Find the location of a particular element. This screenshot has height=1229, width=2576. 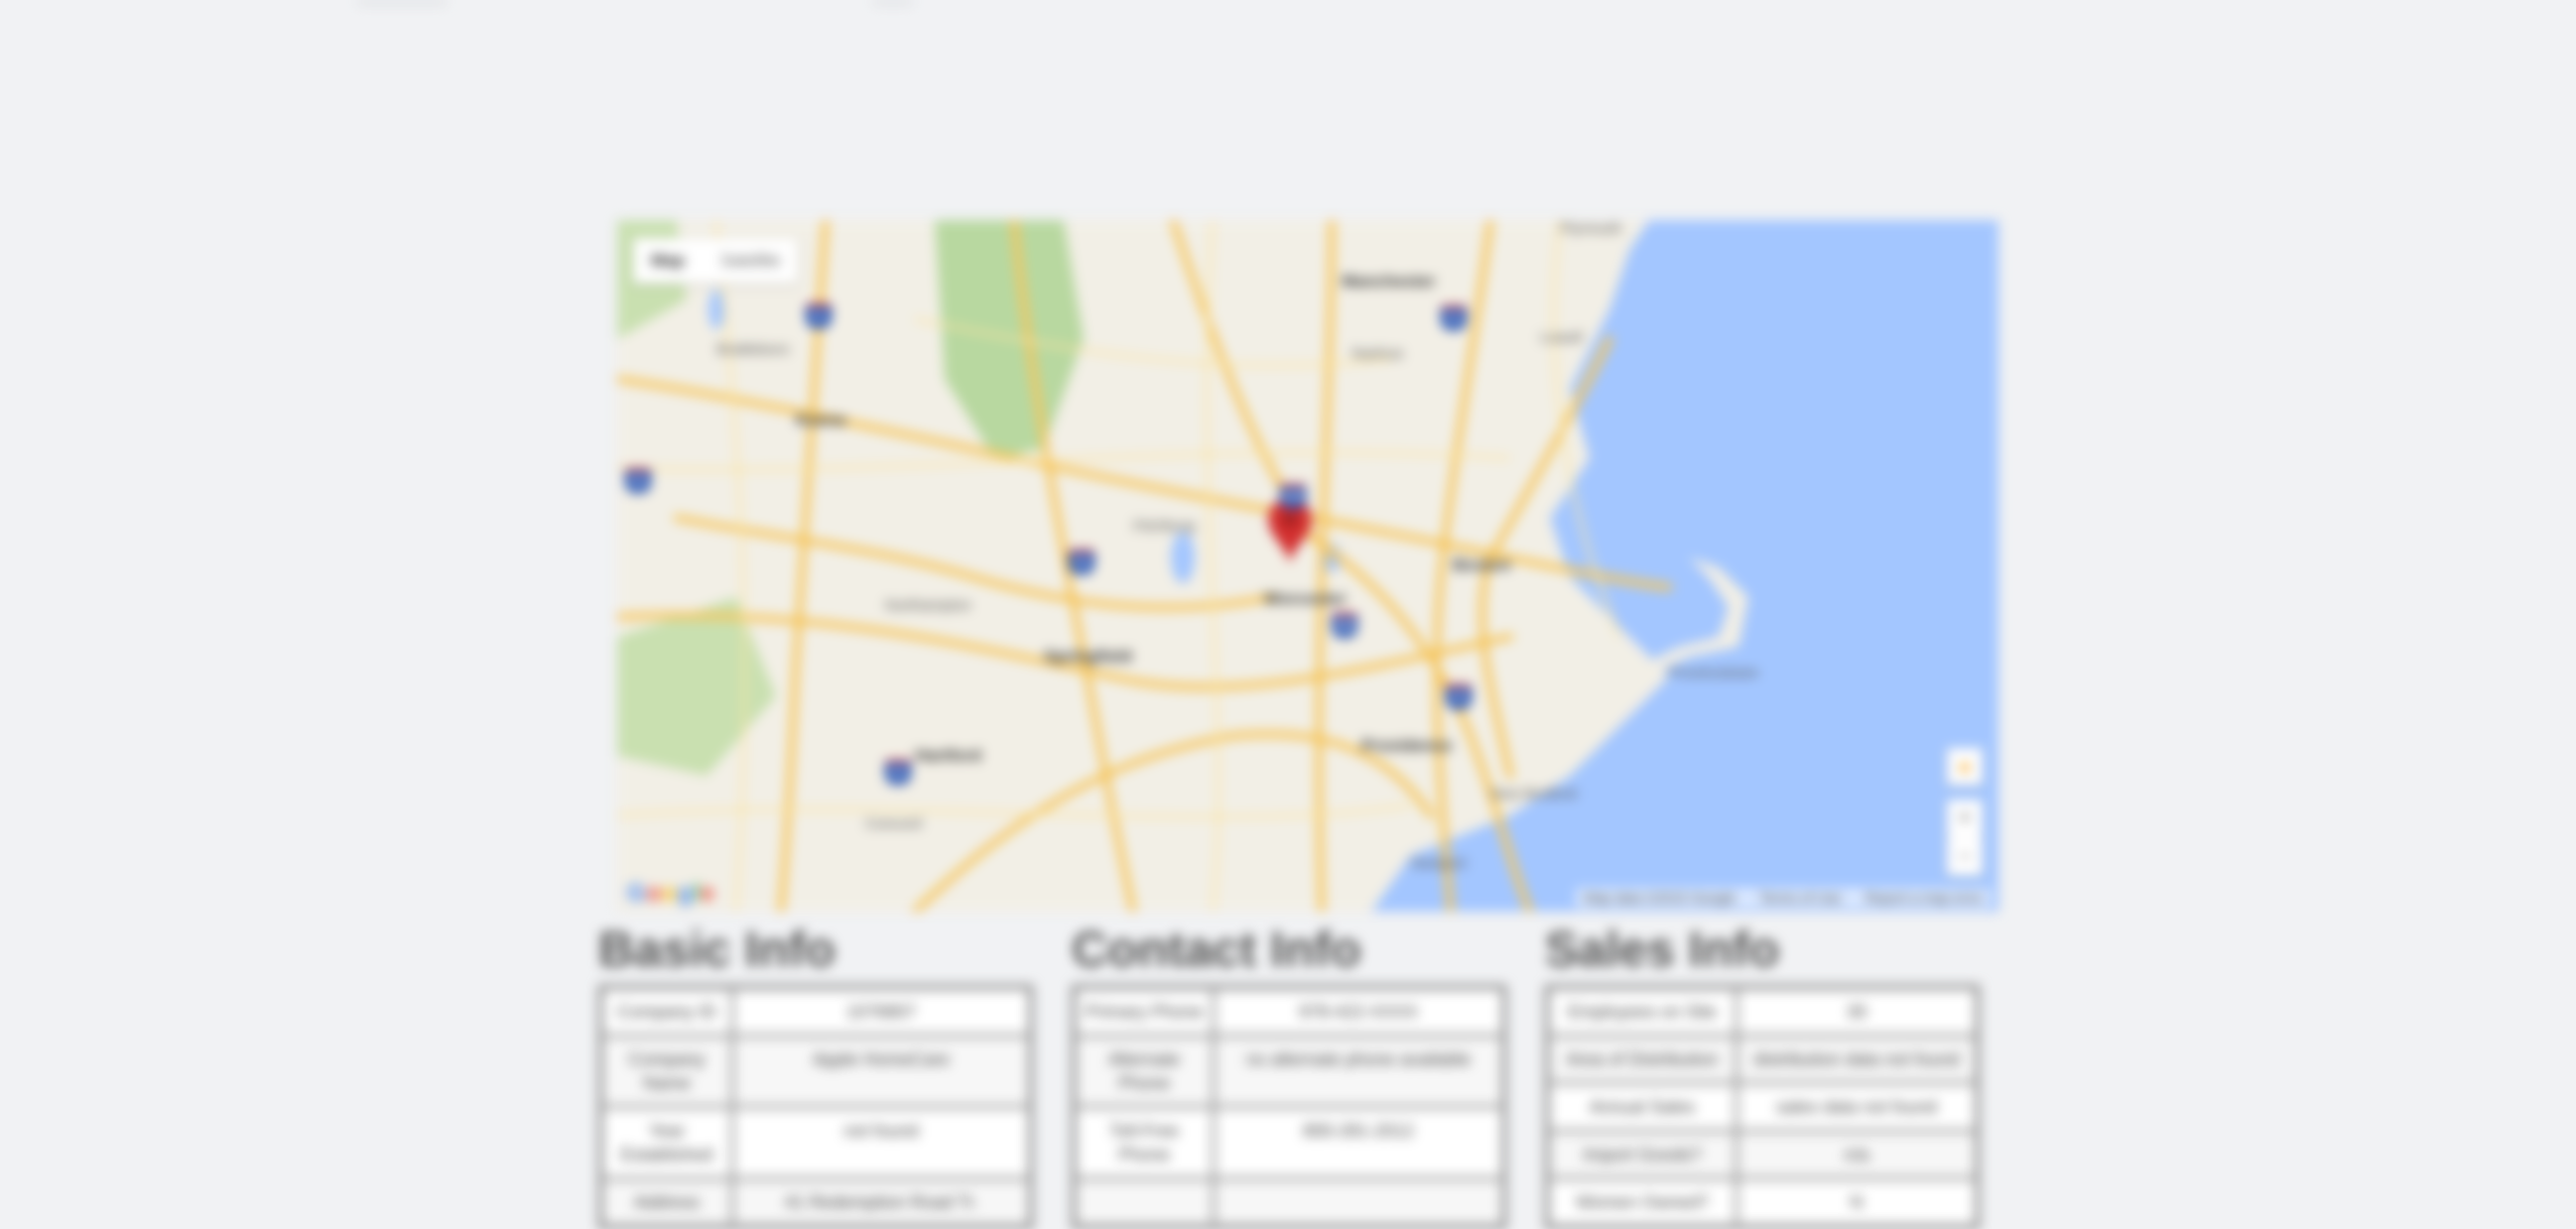

map-type-map-button: Map is located at coordinates (668, 261).